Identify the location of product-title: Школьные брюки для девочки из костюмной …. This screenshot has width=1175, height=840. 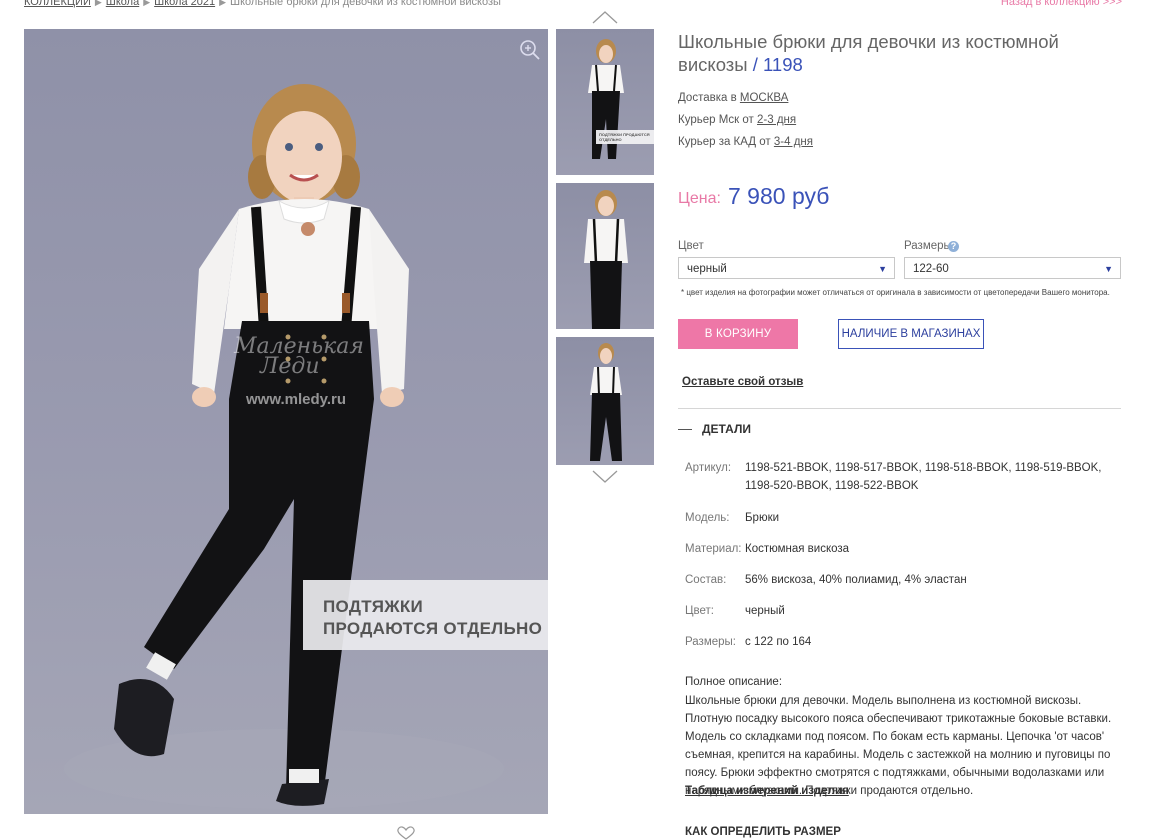
(868, 53).